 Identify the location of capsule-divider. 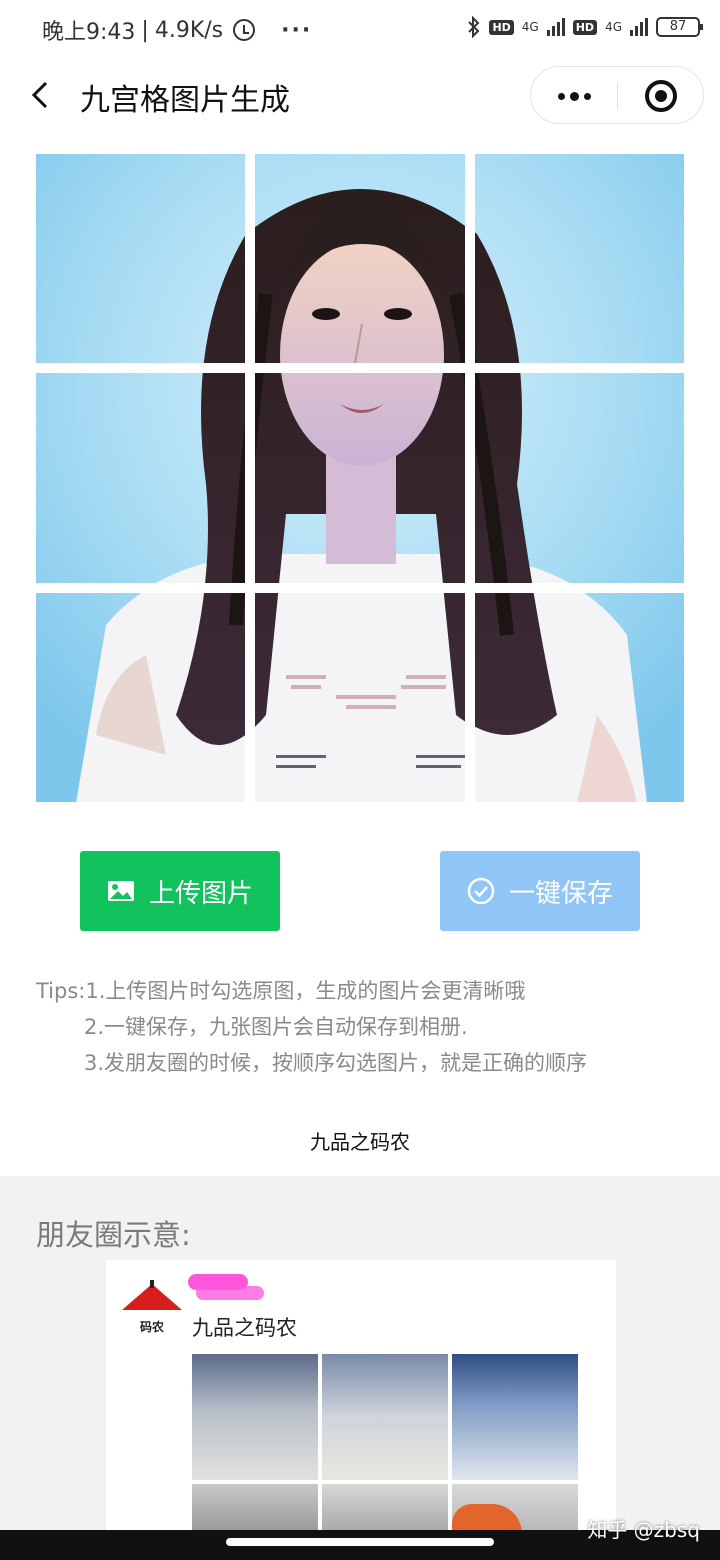
(617, 96).